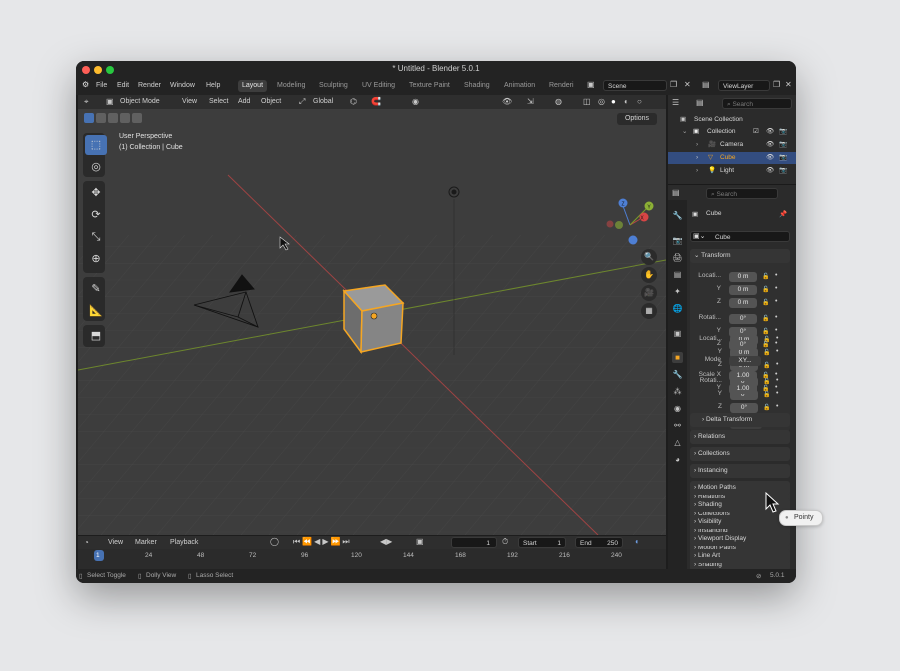 The image size is (900, 671). What do you see at coordinates (740, 256) in the screenshot?
I see `transform-header: ⌄ Transform` at bounding box center [740, 256].